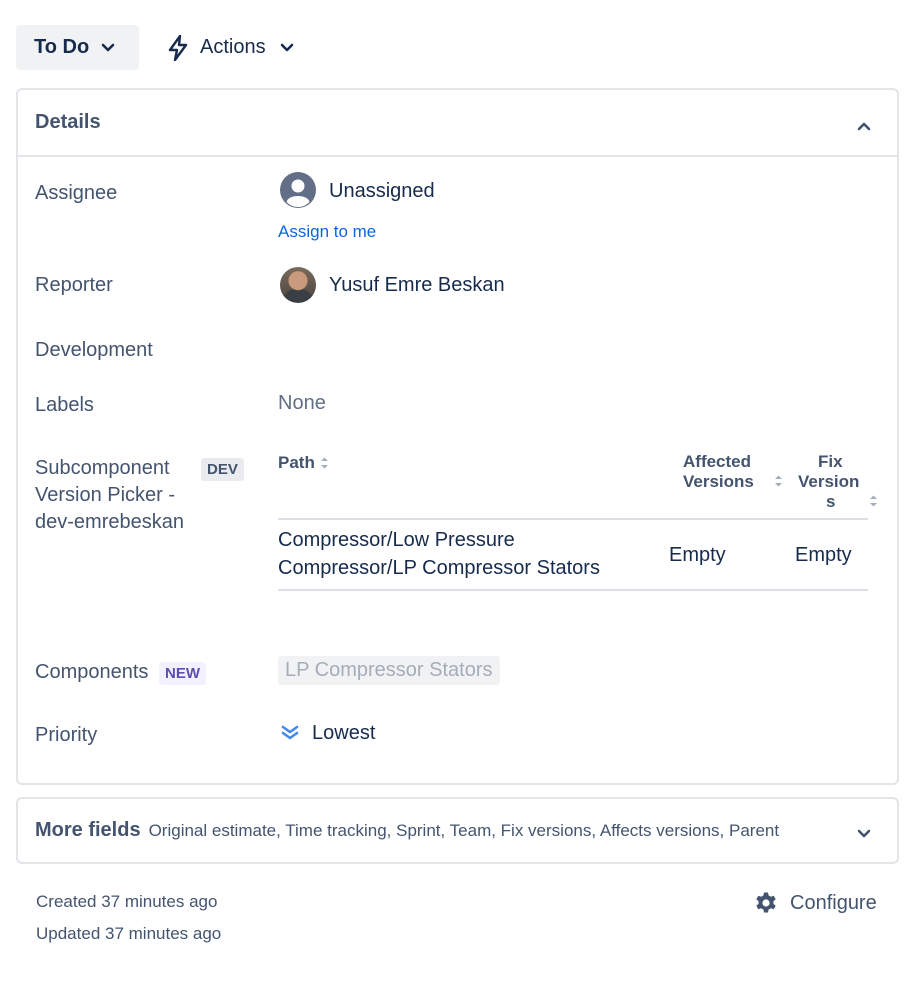  Describe the element at coordinates (102, 468) in the screenshot. I see `subcomponent-label-line1: Subcomponent` at that location.